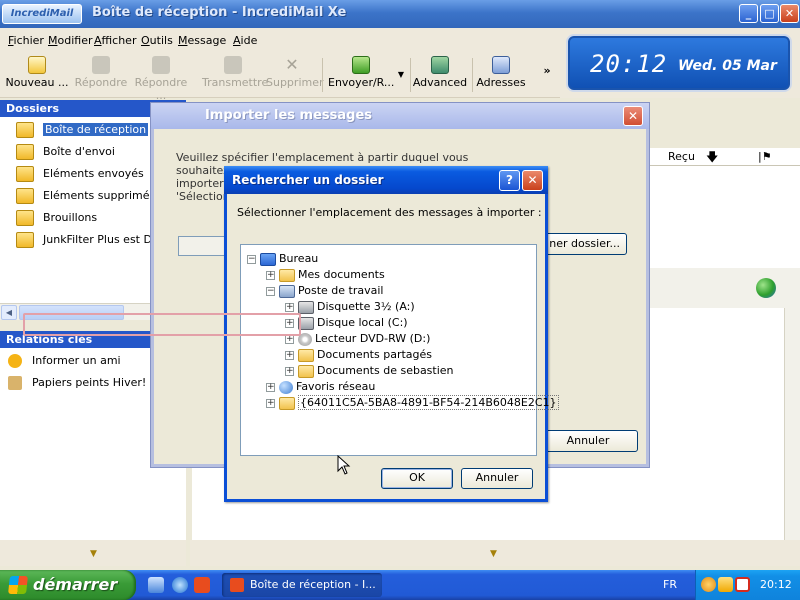 This screenshot has width=800, height=600. What do you see at coordinates (101, 82) in the screenshot?
I see `reply-label: Répondre` at bounding box center [101, 82].